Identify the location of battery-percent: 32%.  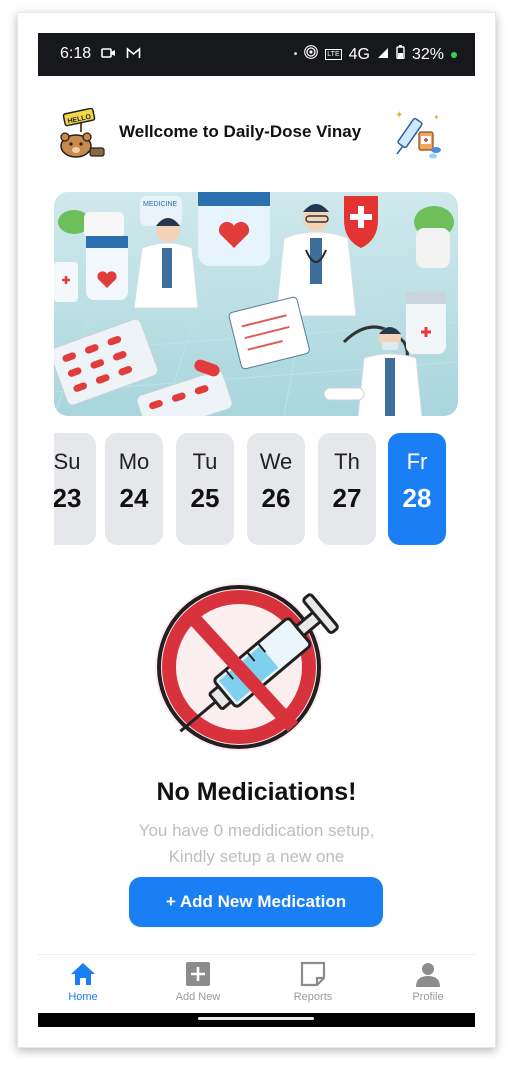
(427, 54).